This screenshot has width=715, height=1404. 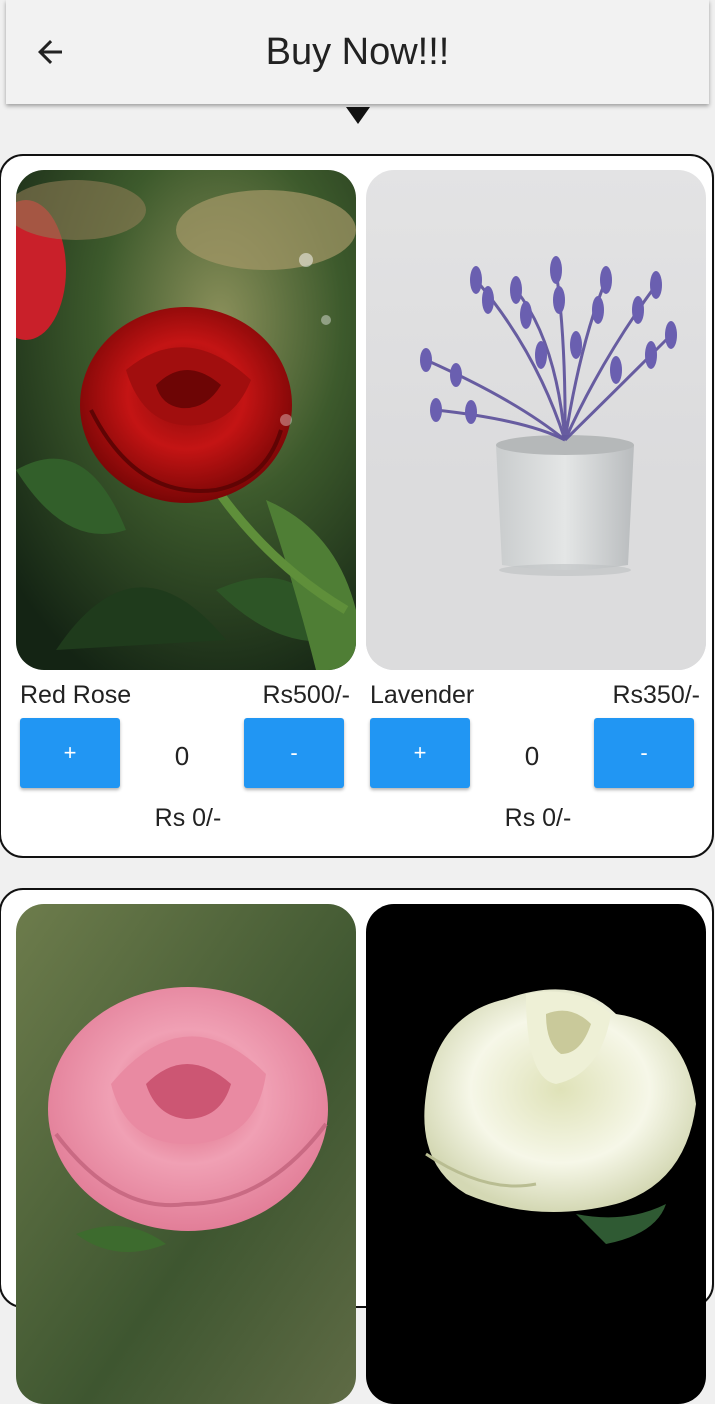 What do you see at coordinates (358, 115) in the screenshot?
I see `dropdown-caret-icon` at bounding box center [358, 115].